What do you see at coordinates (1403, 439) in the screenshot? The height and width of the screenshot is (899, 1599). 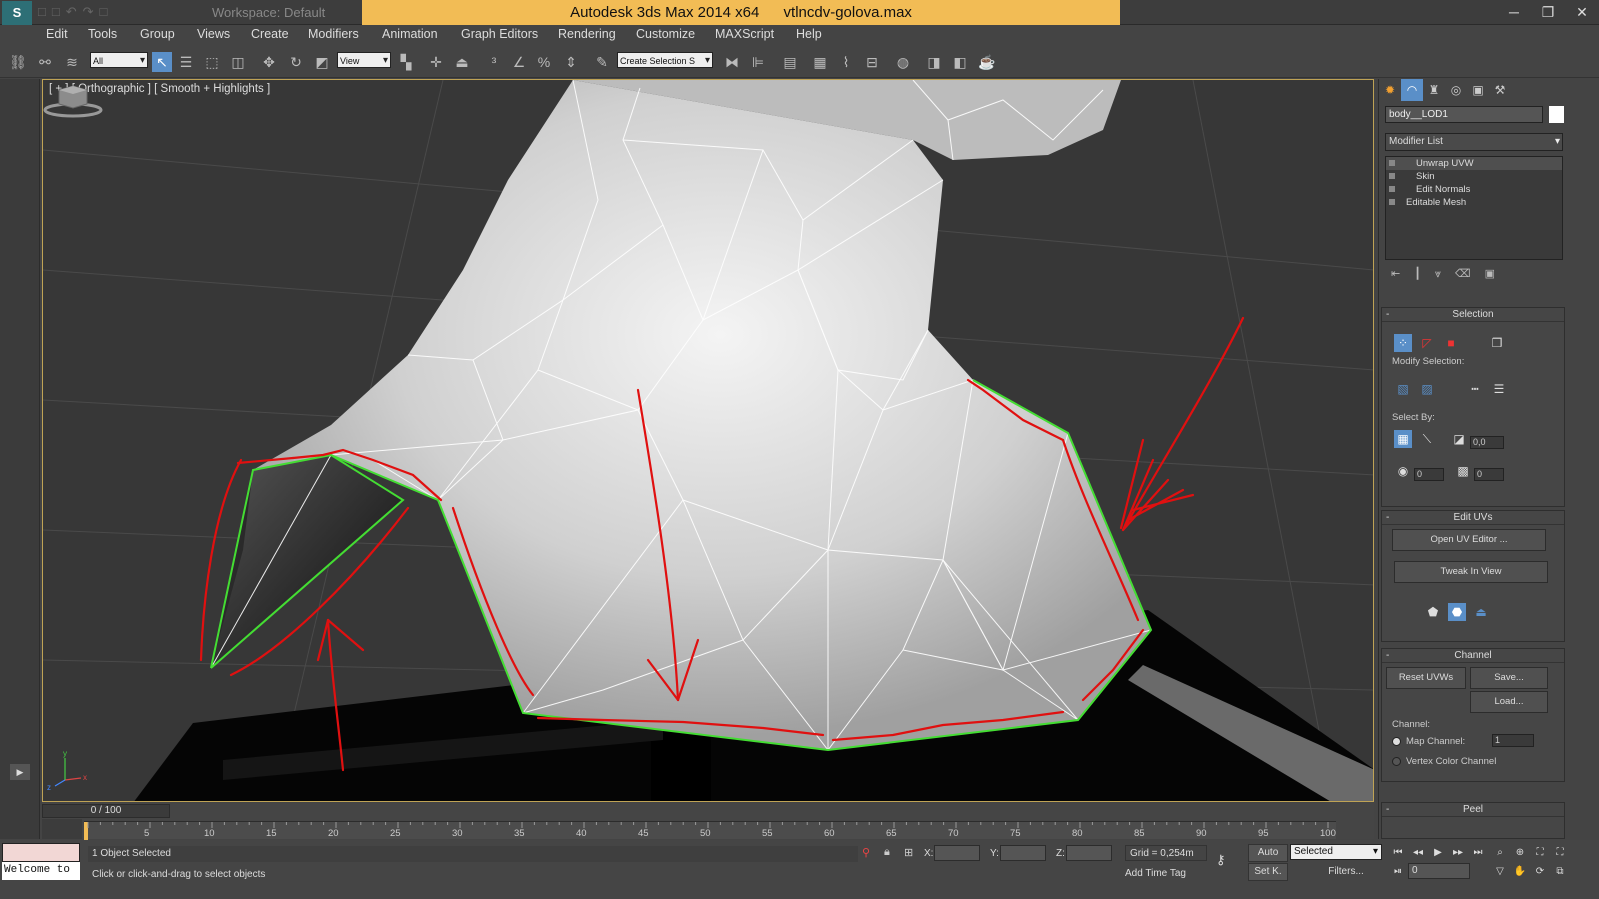 I see `select-by-element-icon: ▦` at bounding box center [1403, 439].